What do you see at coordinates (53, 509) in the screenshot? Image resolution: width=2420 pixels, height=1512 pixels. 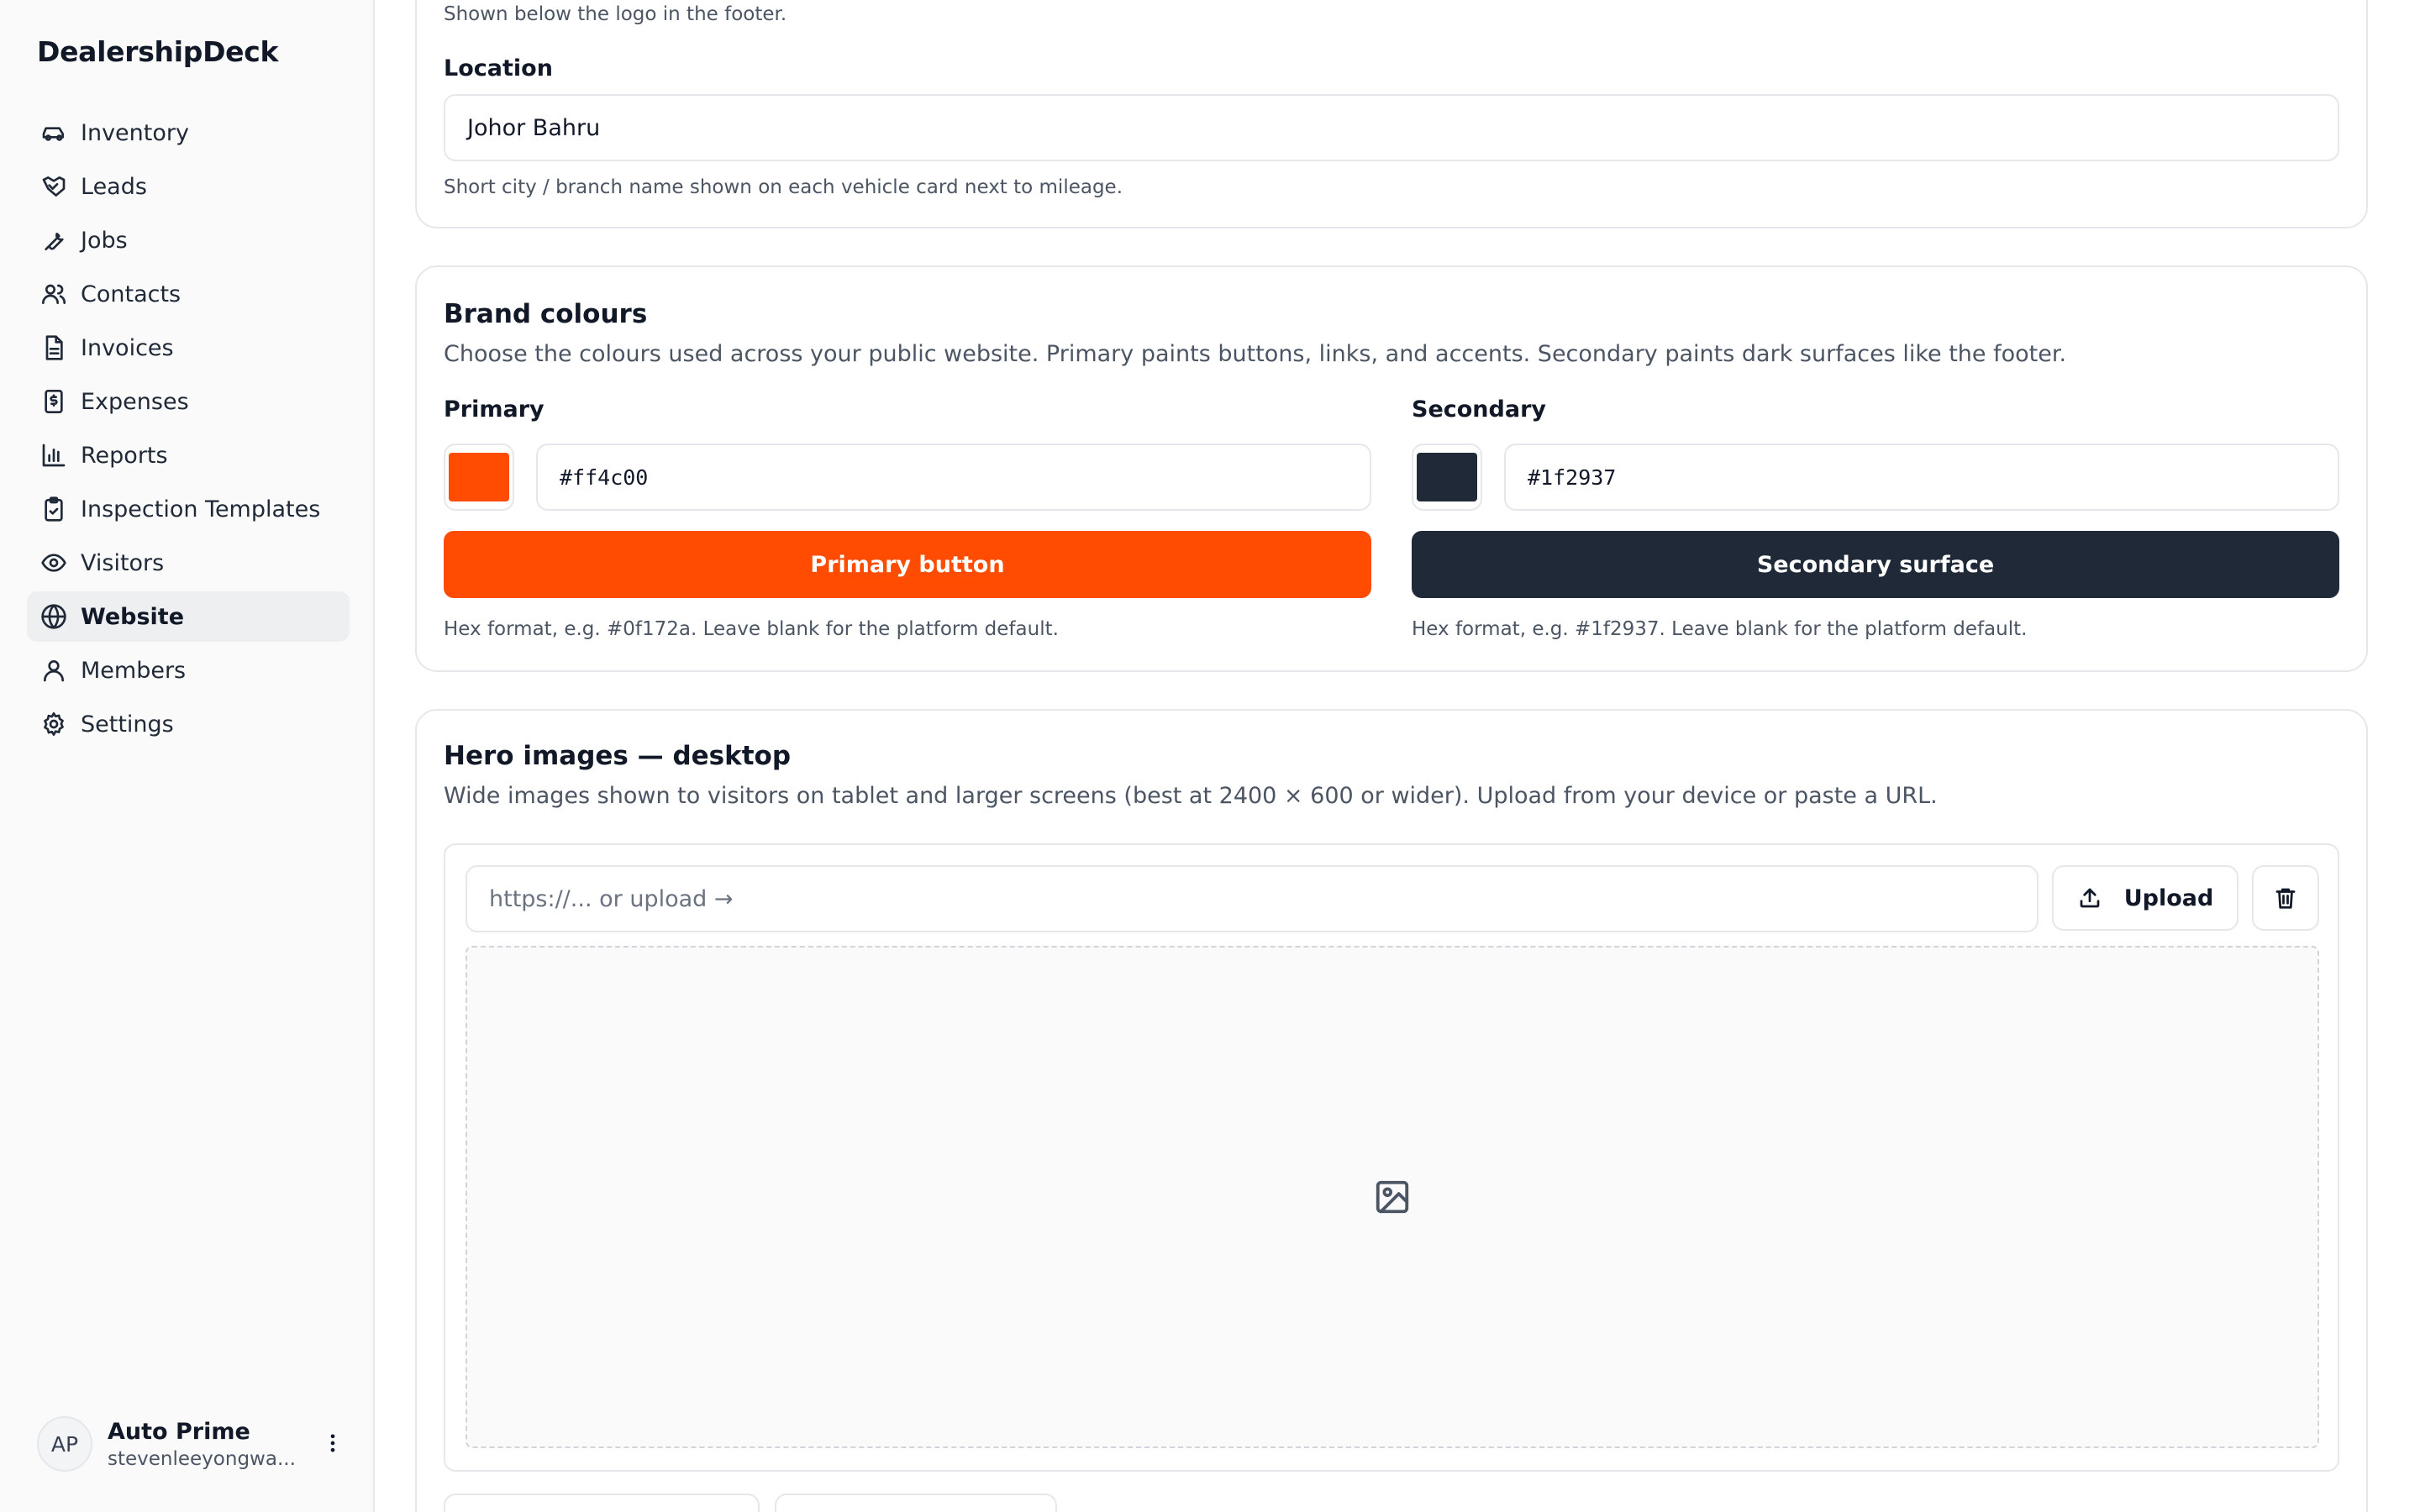 I see `clipboard-check-icon` at bounding box center [53, 509].